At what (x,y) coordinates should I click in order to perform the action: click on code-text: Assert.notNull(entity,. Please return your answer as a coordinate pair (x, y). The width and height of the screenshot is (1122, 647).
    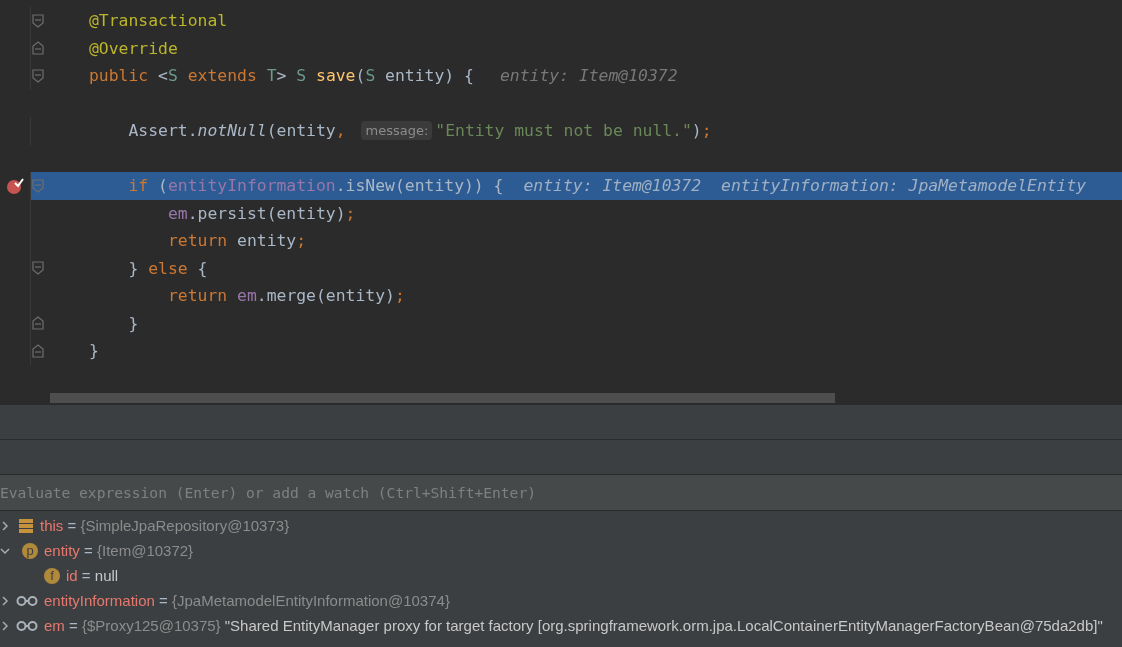
    Looking at the image, I should click on (237, 131).